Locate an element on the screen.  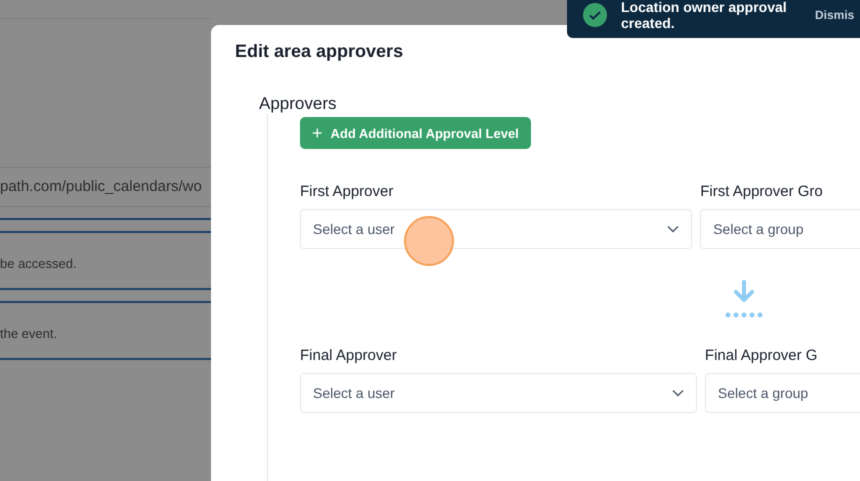
field-label: First Approver is located at coordinates (347, 191).